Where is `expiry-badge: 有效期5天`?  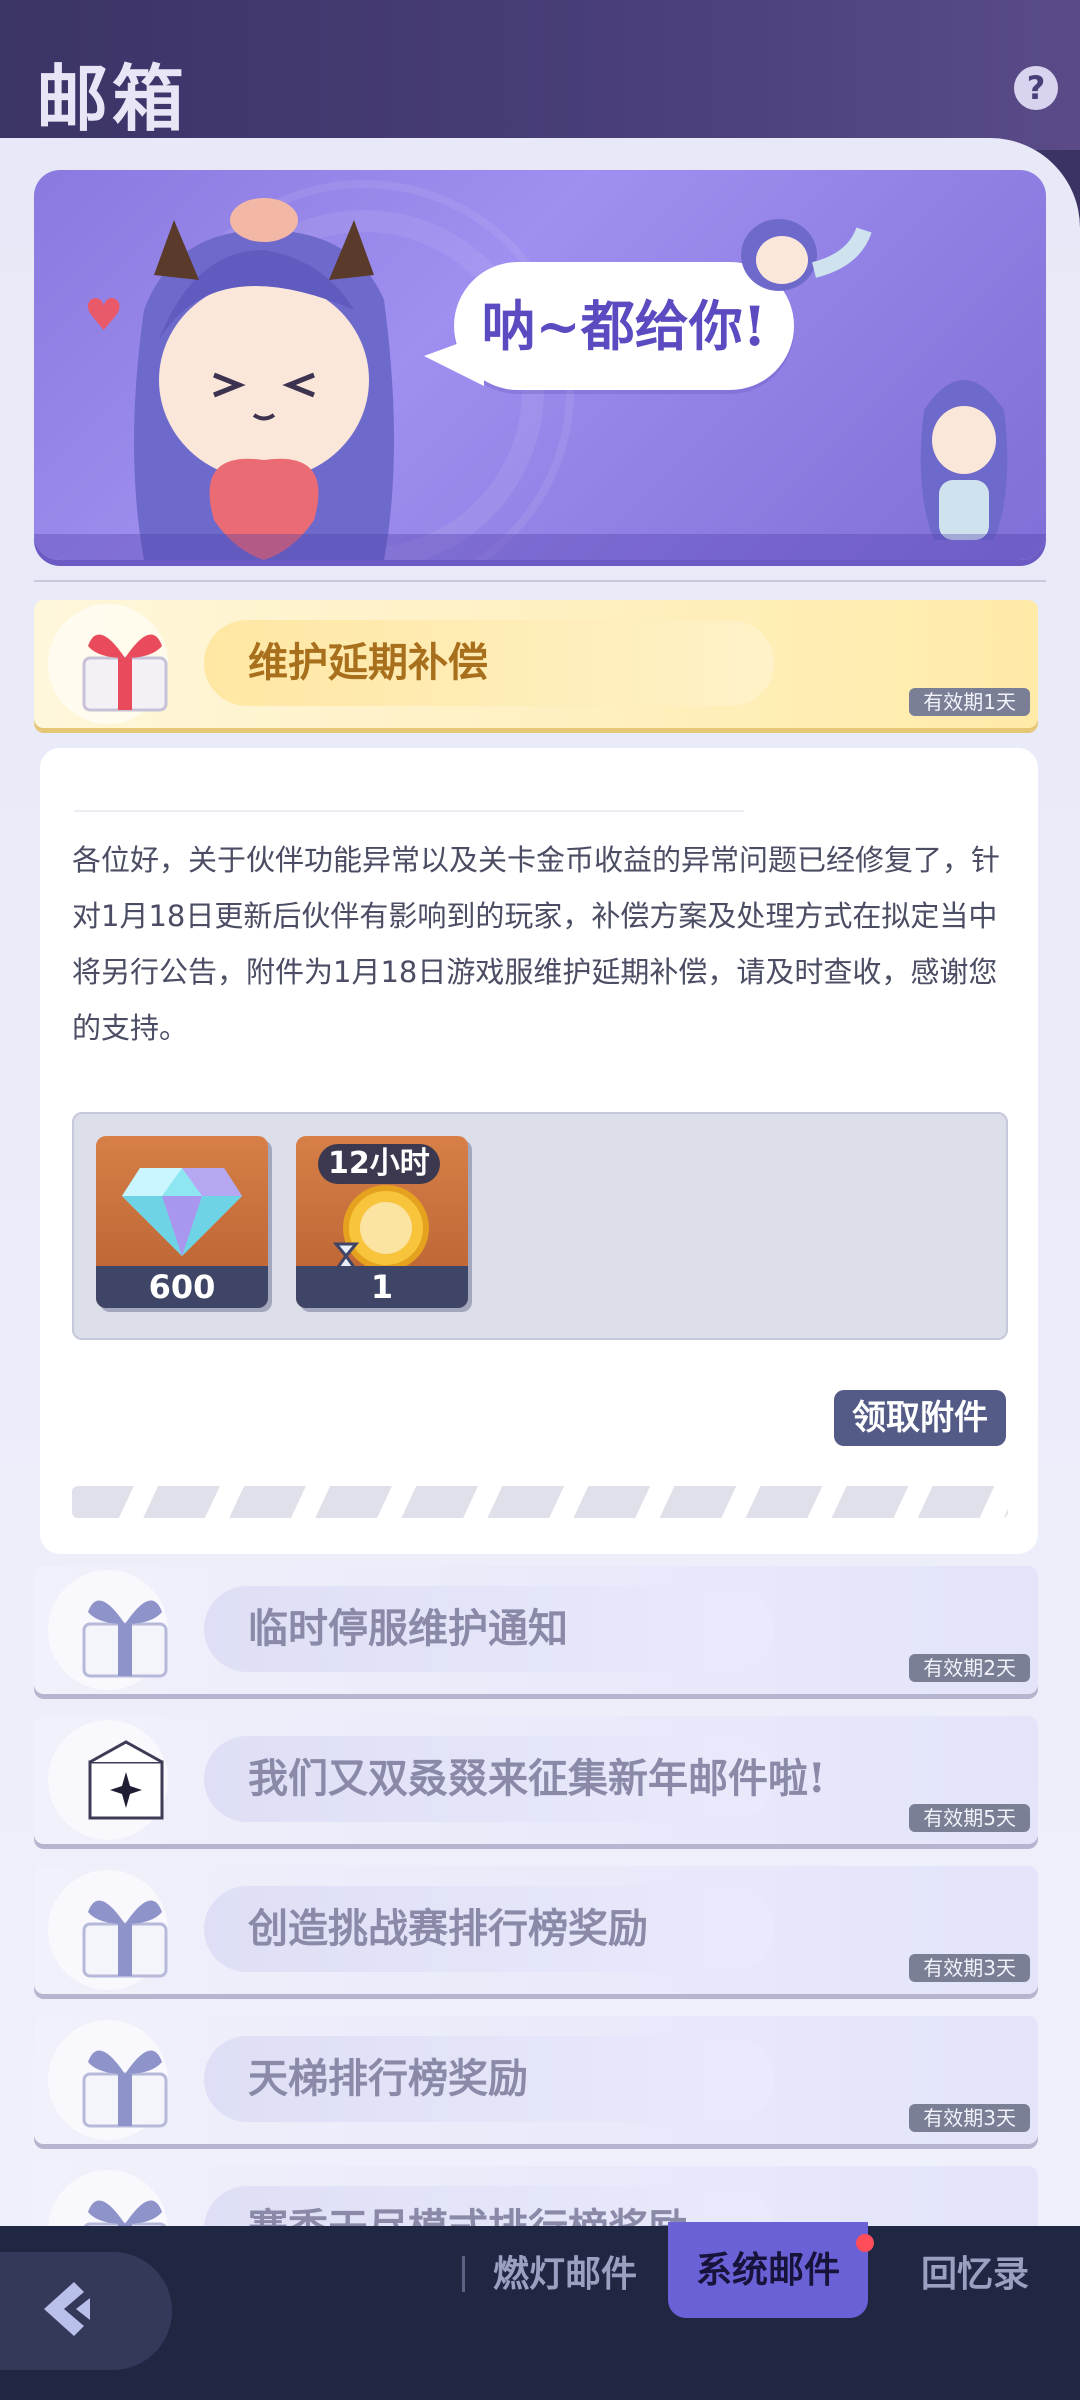
expiry-badge: 有效期5天 is located at coordinates (969, 1818).